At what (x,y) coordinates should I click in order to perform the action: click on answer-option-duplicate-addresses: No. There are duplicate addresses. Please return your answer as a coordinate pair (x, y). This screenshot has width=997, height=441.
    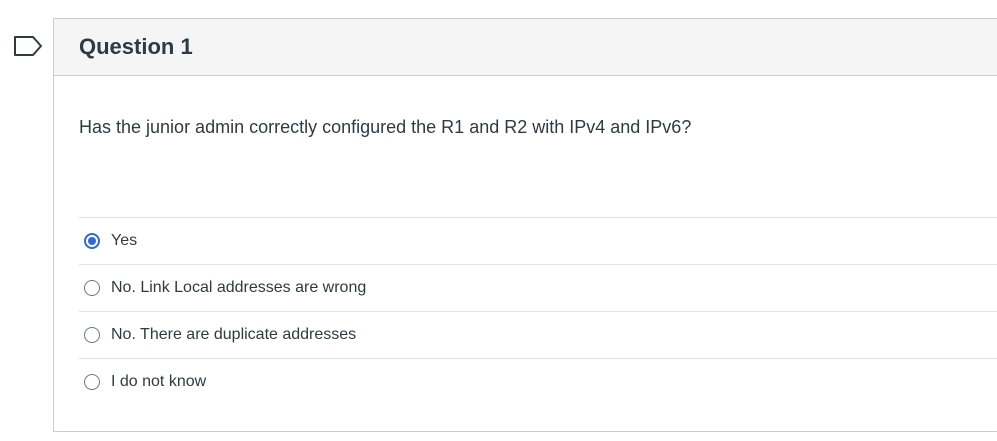
    Looking at the image, I should click on (538, 334).